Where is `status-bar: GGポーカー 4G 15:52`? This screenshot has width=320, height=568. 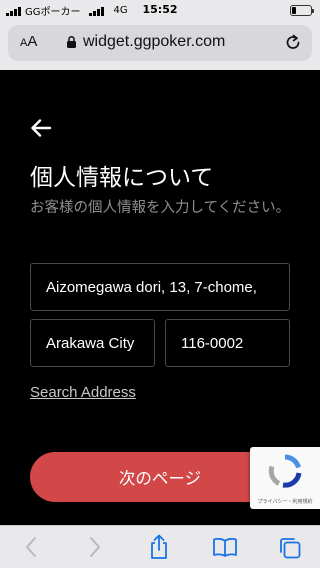
status-bar: GGポーカー 4G 15:52 is located at coordinates (160, 11).